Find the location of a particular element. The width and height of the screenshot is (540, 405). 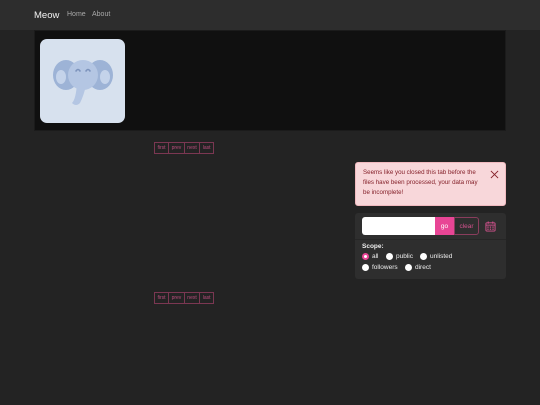

scope-option-all: all is located at coordinates (370, 256).